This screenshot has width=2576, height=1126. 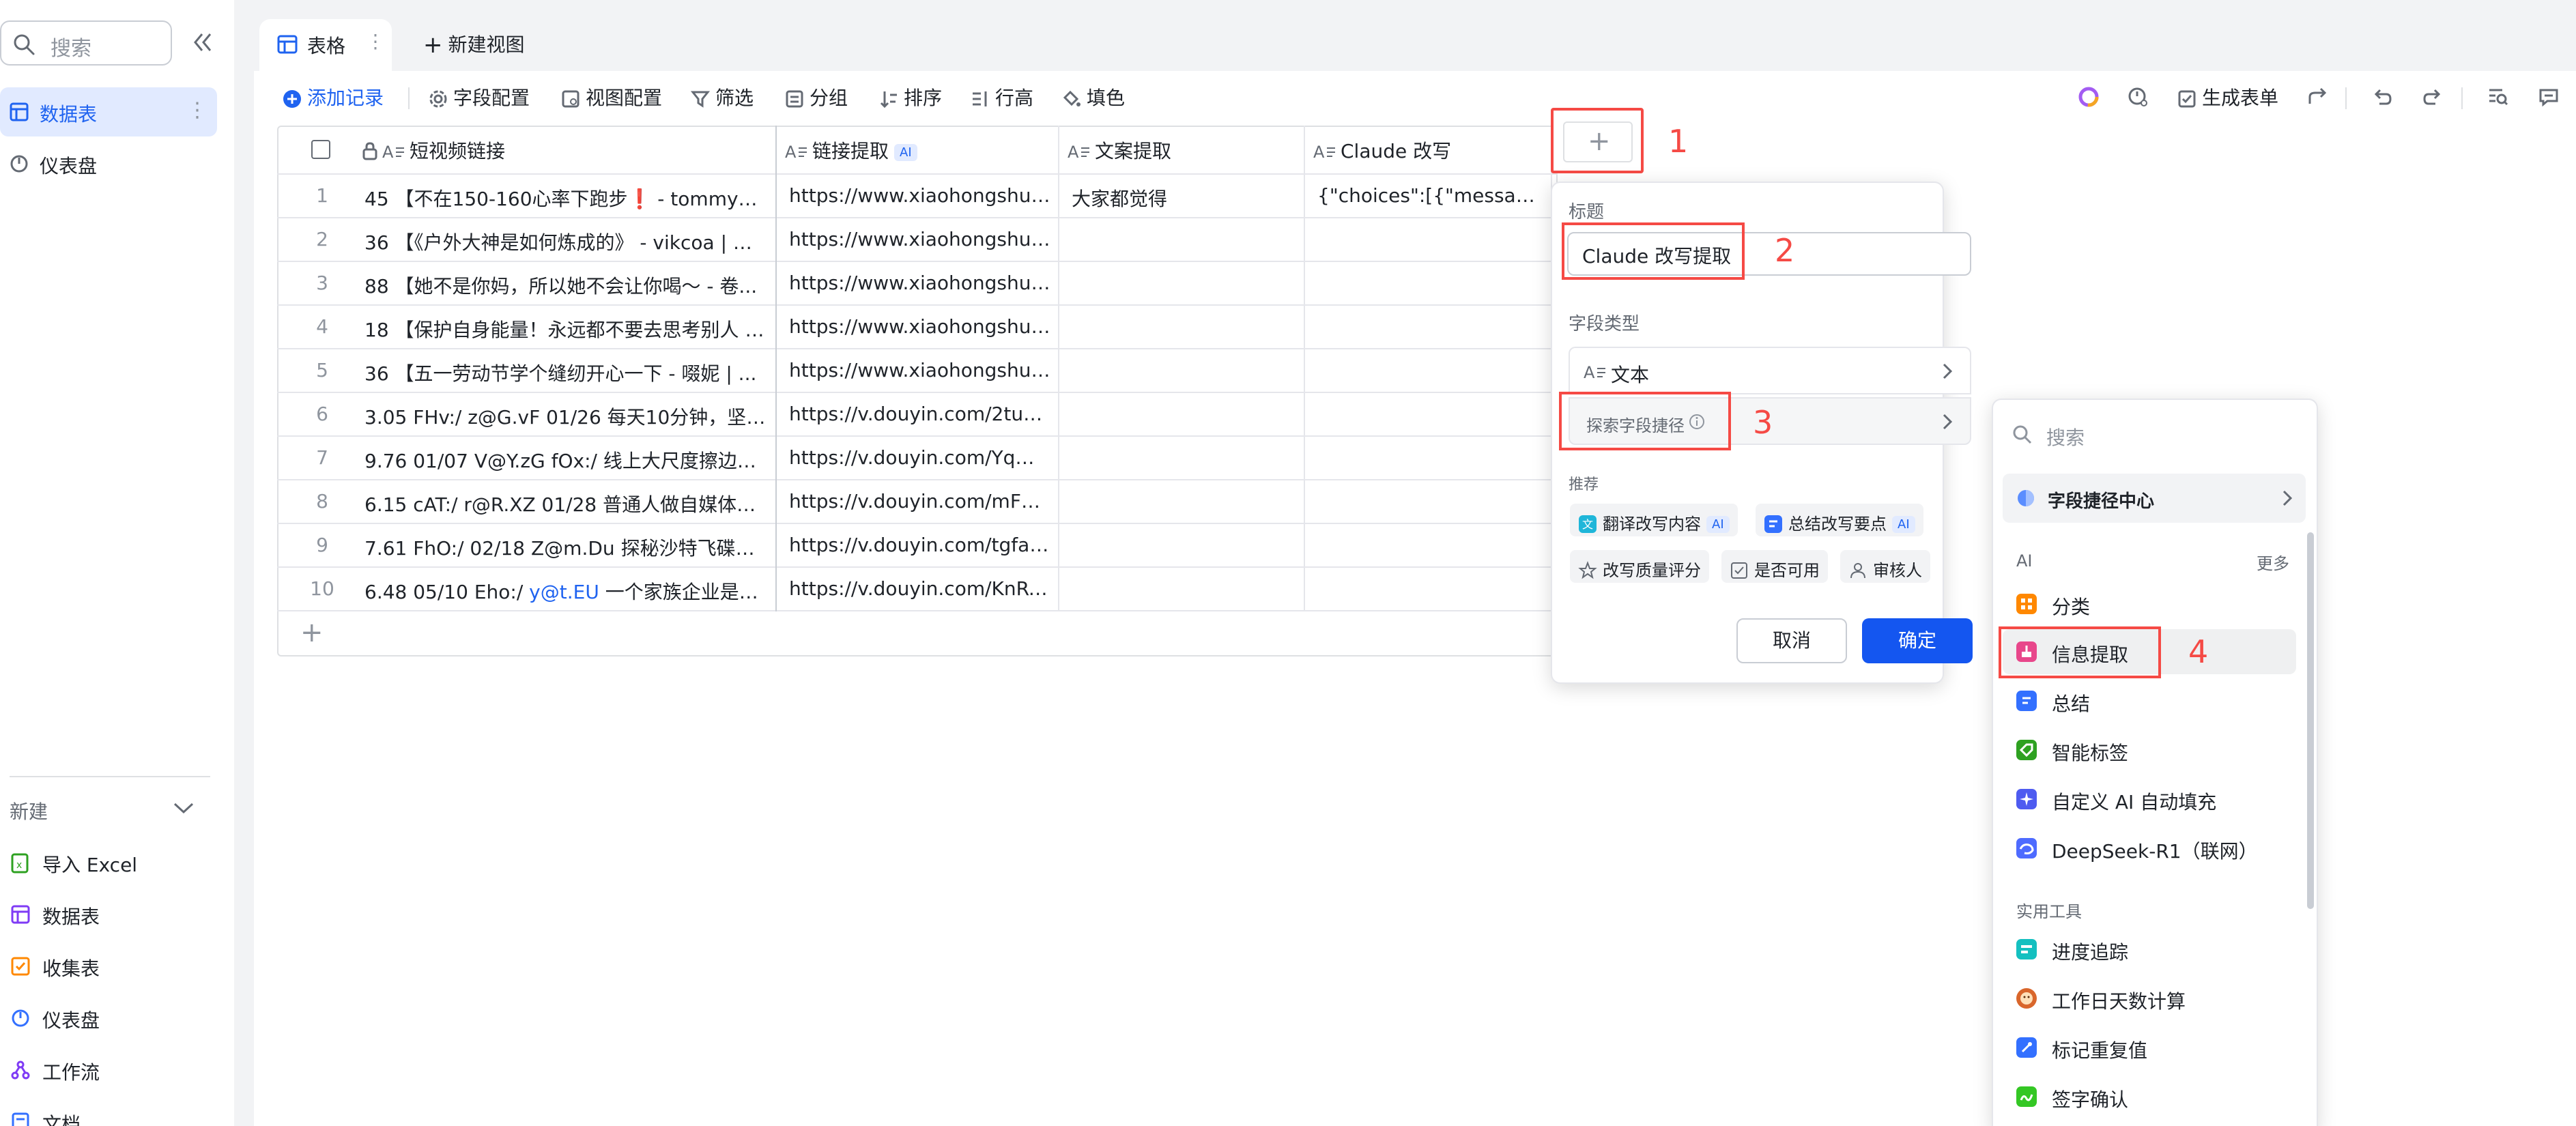 What do you see at coordinates (2433, 97) in the screenshot?
I see `redo-icon` at bounding box center [2433, 97].